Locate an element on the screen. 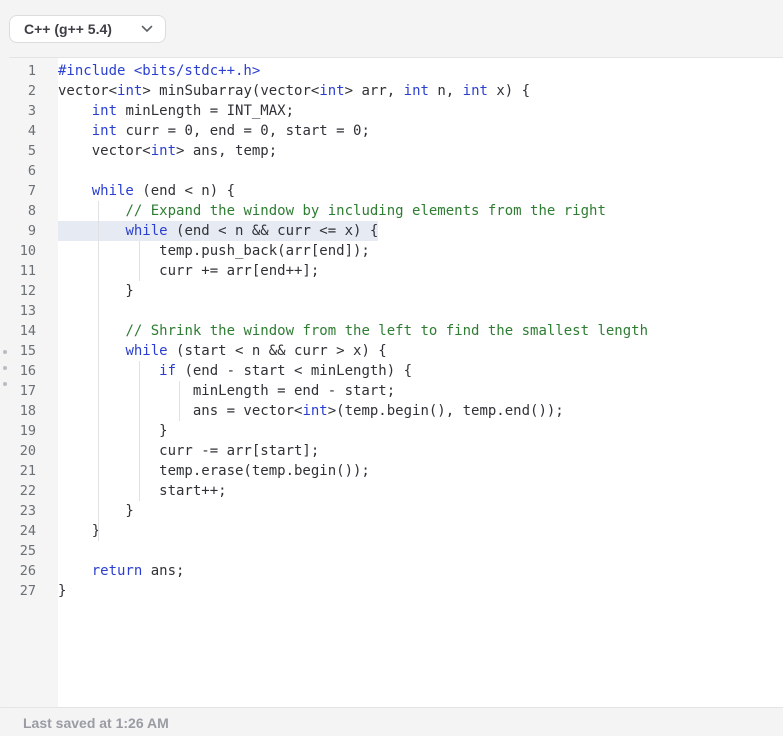 The width and height of the screenshot is (783, 736). code-token: ans = vector< is located at coordinates (180, 411).